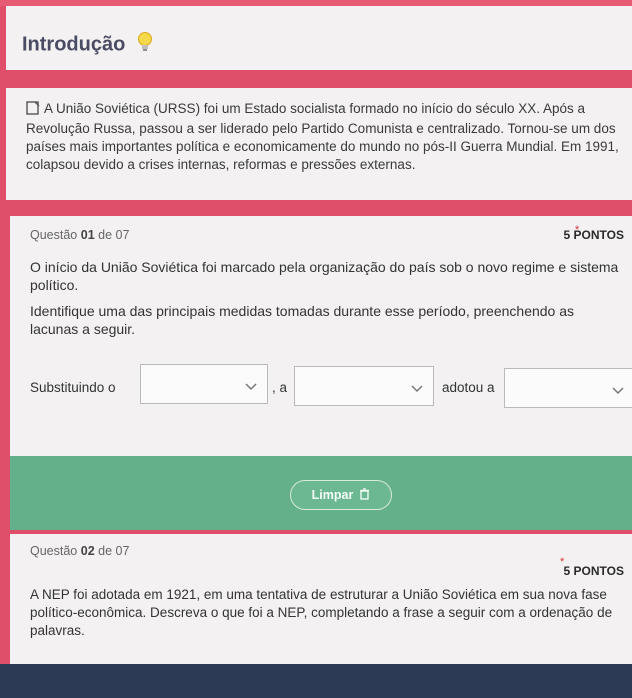 This screenshot has width=632, height=698. I want to click on question-1-points: 5 PONTOS, so click(593, 235).